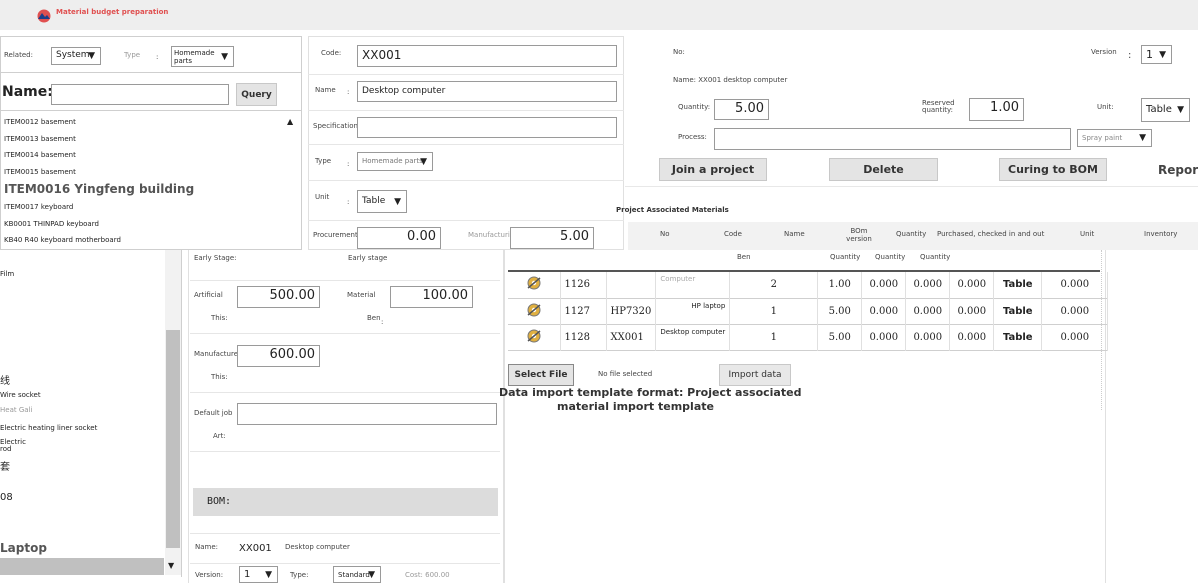 Image resolution: width=1198 pixels, height=583 pixels. Describe the element at coordinates (44, 15) in the screenshot. I see `app-logo-icon` at that location.